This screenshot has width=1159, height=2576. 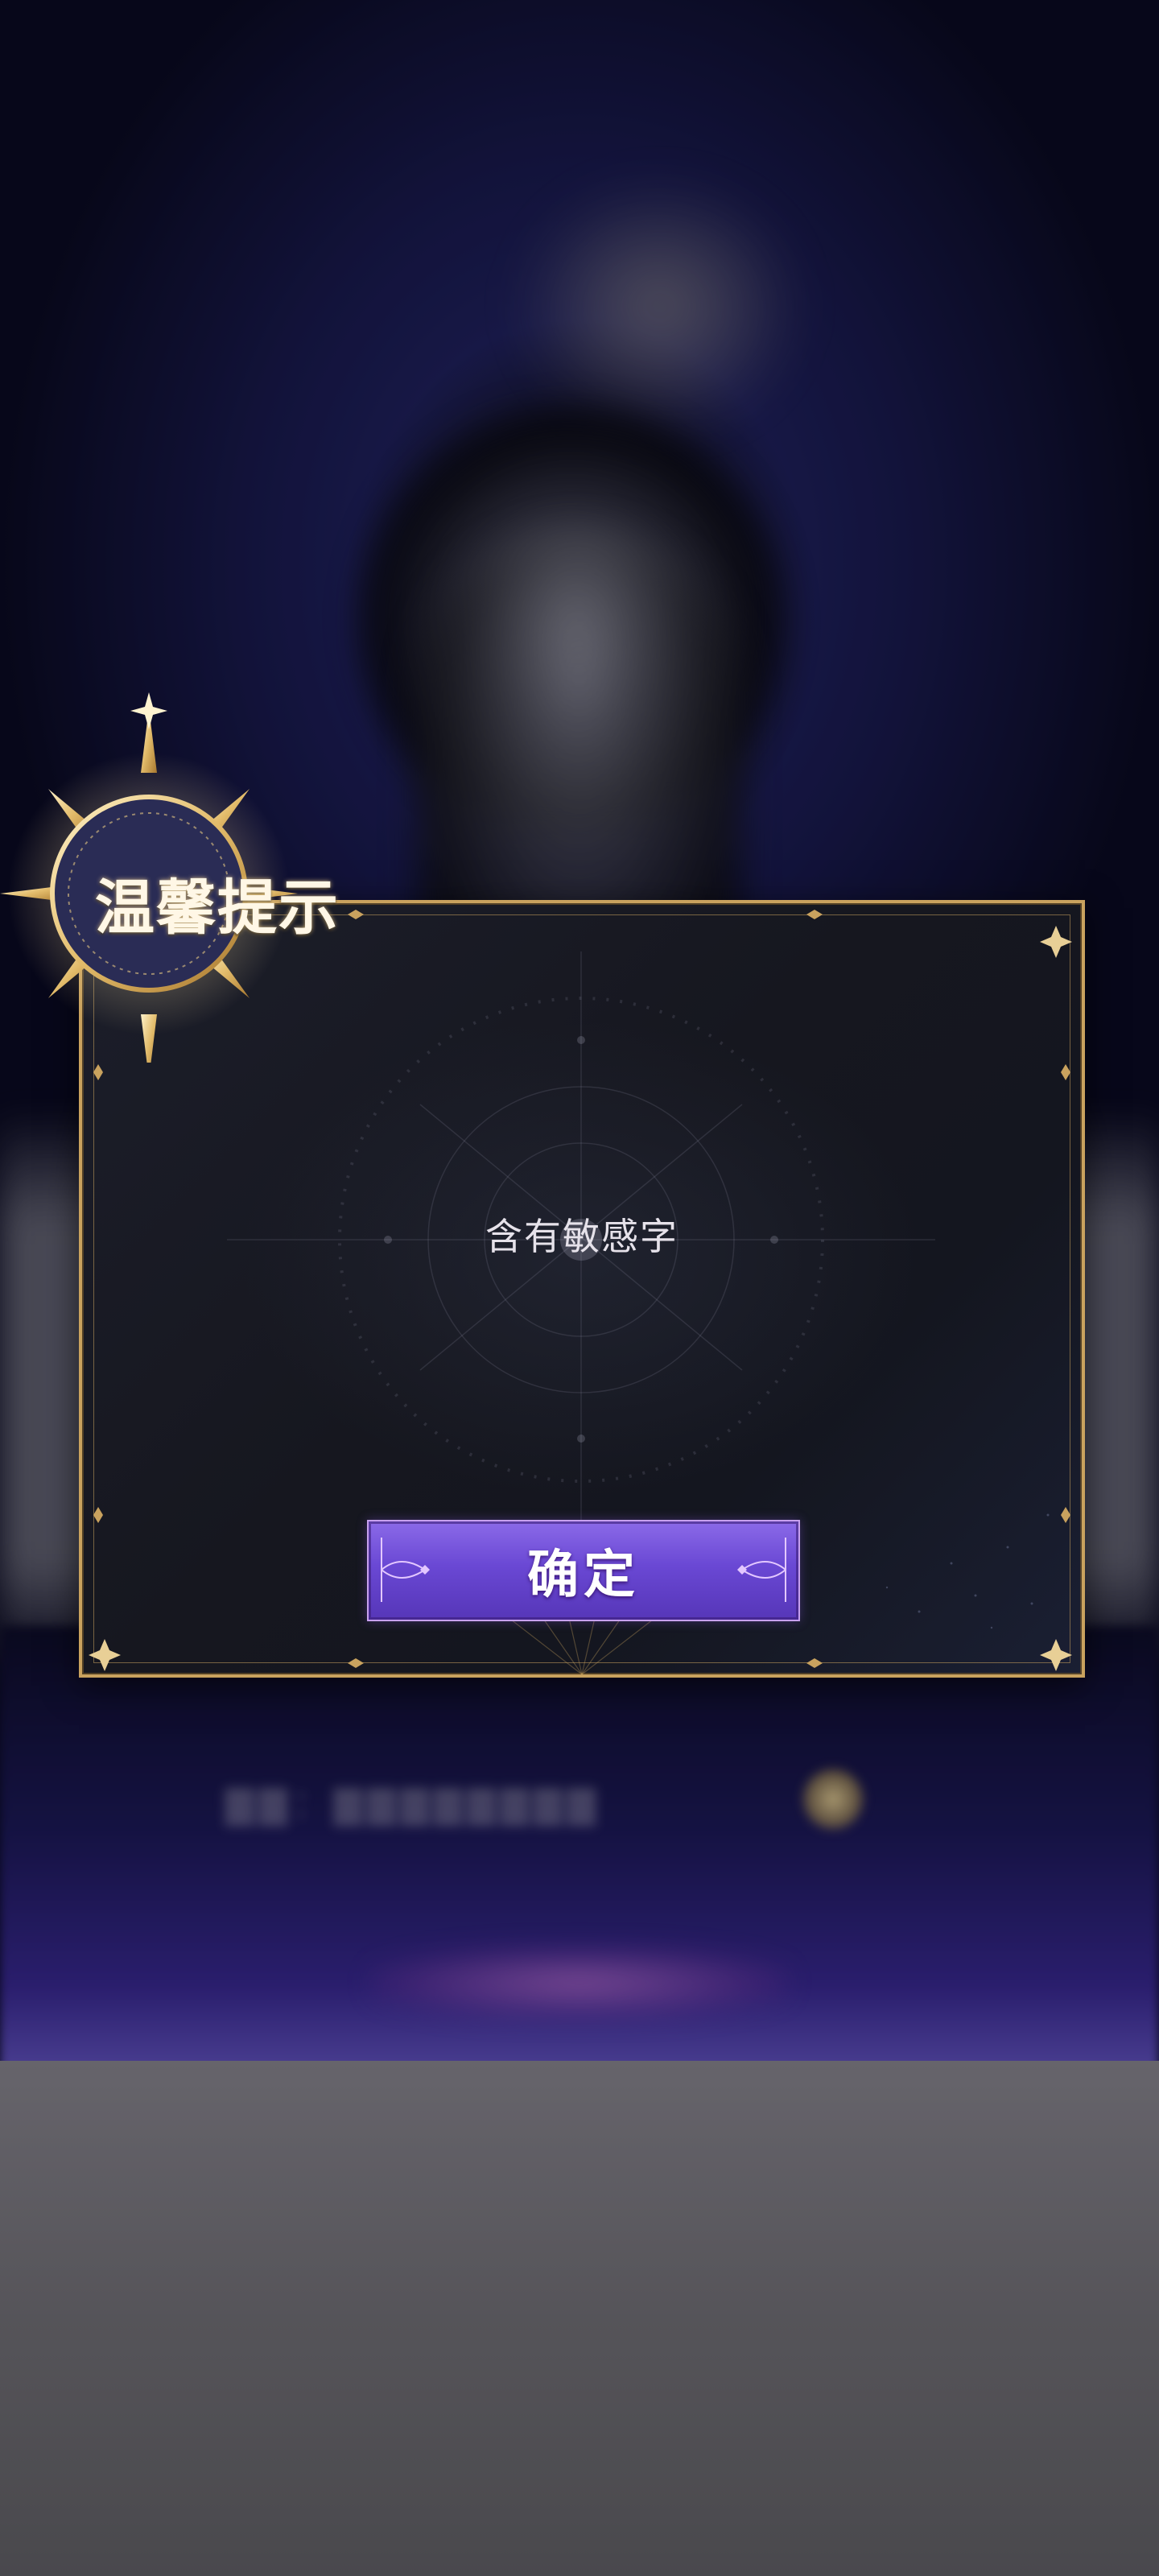 What do you see at coordinates (583, 1575) in the screenshot?
I see `confirm-button-label: 确定` at bounding box center [583, 1575].